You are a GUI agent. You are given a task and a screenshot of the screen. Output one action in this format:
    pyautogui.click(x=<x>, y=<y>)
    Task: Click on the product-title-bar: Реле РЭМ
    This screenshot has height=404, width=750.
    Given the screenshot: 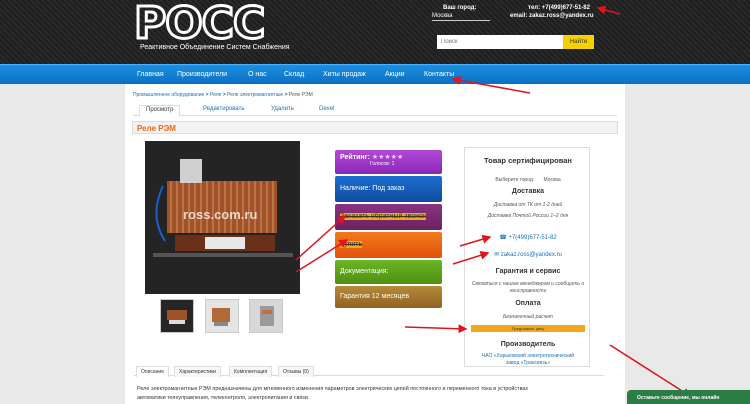 What is the action you would take?
    pyautogui.click(x=375, y=127)
    